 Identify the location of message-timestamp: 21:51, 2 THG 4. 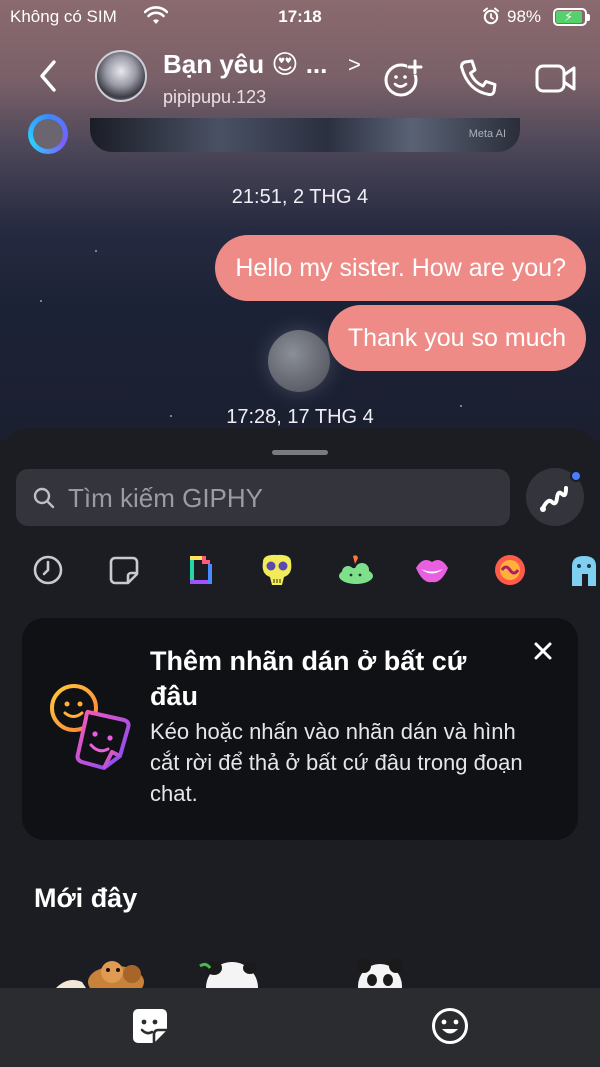
(300, 197).